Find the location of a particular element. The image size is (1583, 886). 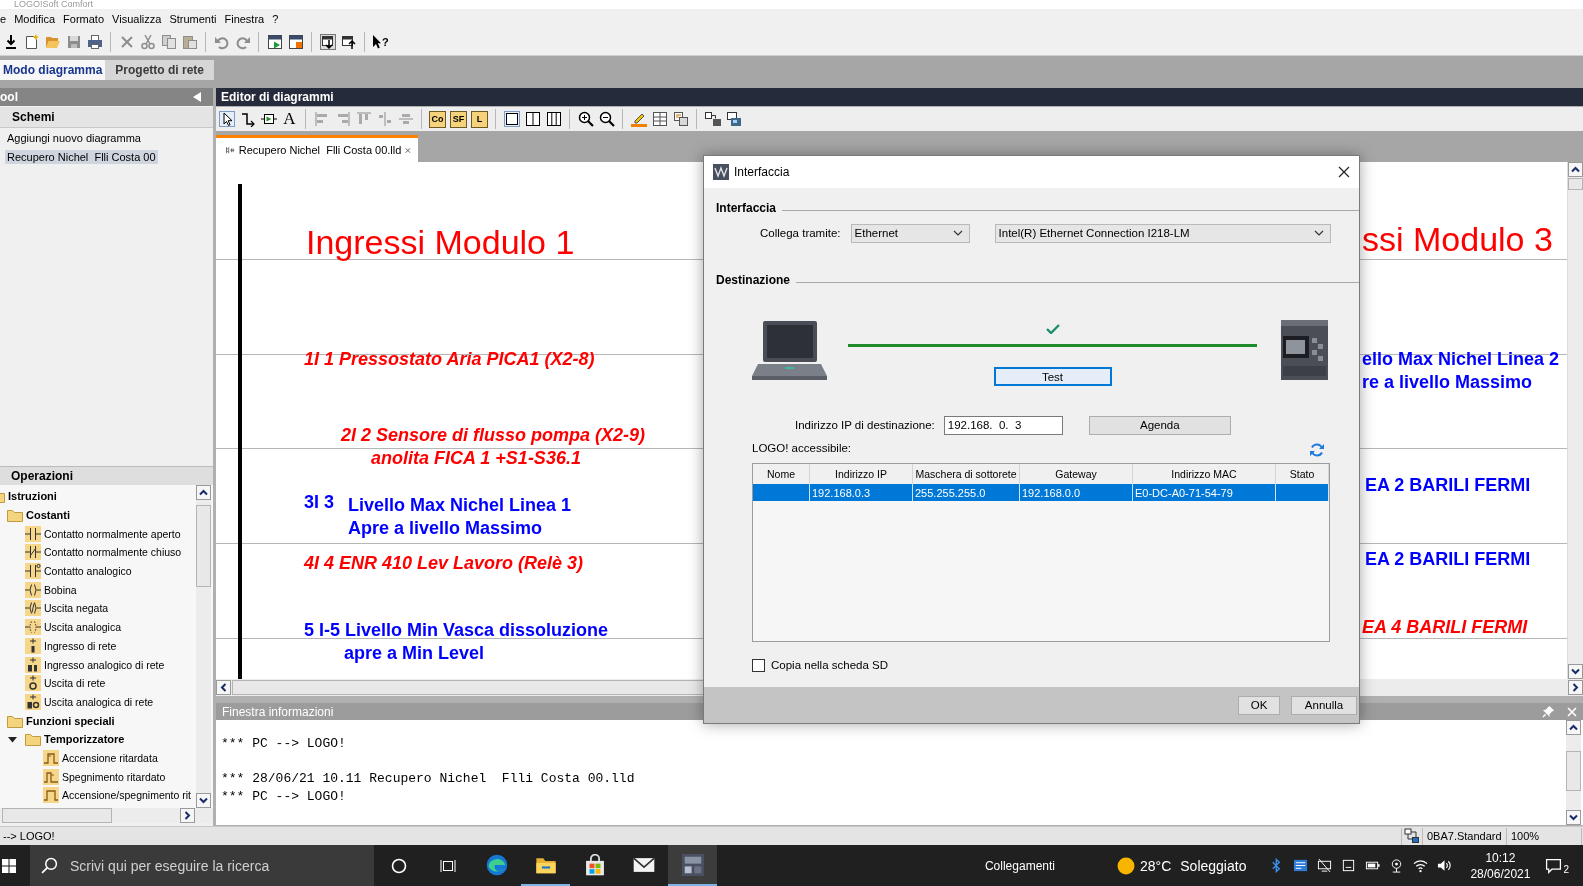

simulation-icon is located at coordinates (712, 119).